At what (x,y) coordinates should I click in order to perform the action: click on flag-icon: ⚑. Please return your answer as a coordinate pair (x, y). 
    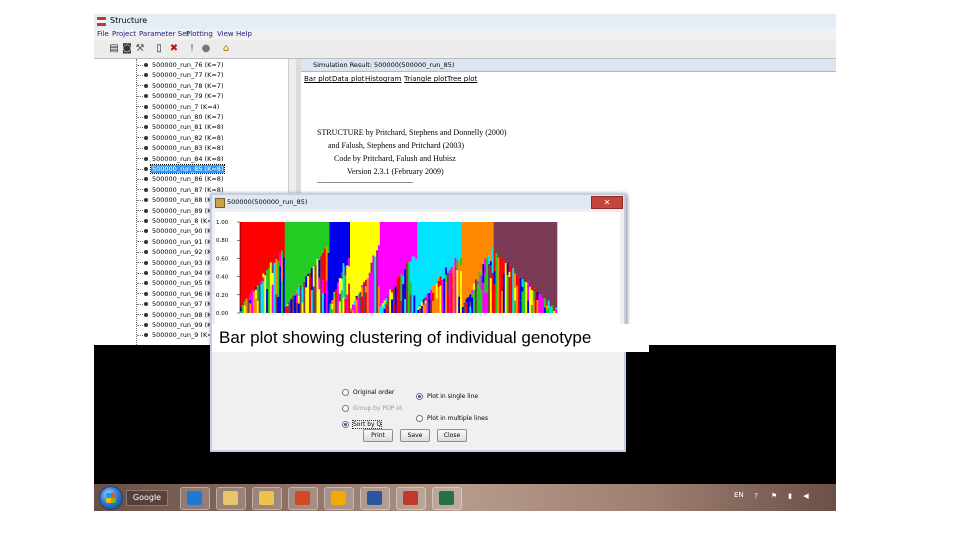
    Looking at the image, I should click on (774, 496).